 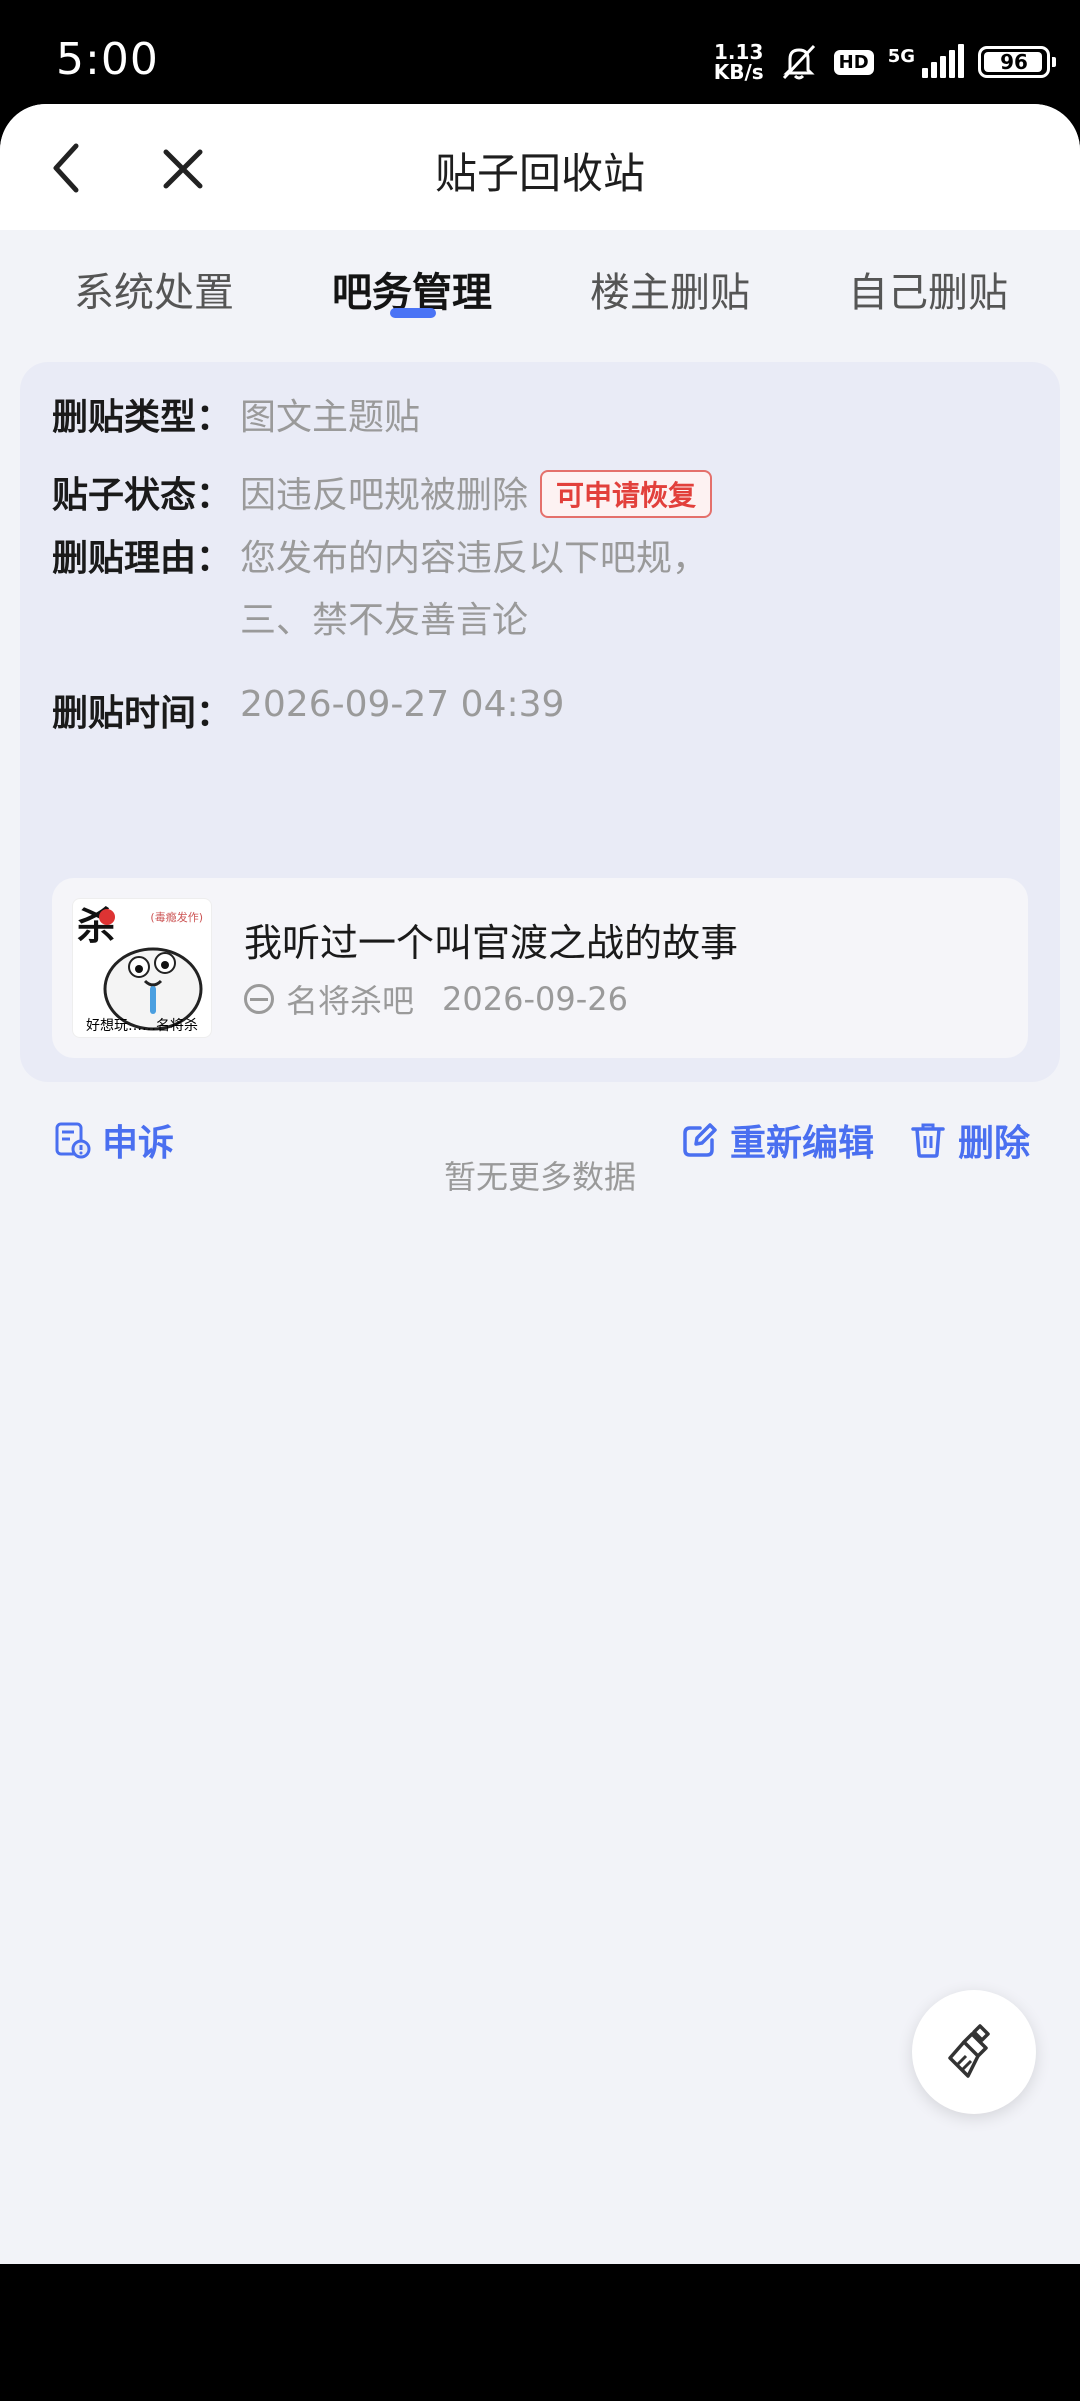 I want to click on tab-indicator, so click(x=413, y=313).